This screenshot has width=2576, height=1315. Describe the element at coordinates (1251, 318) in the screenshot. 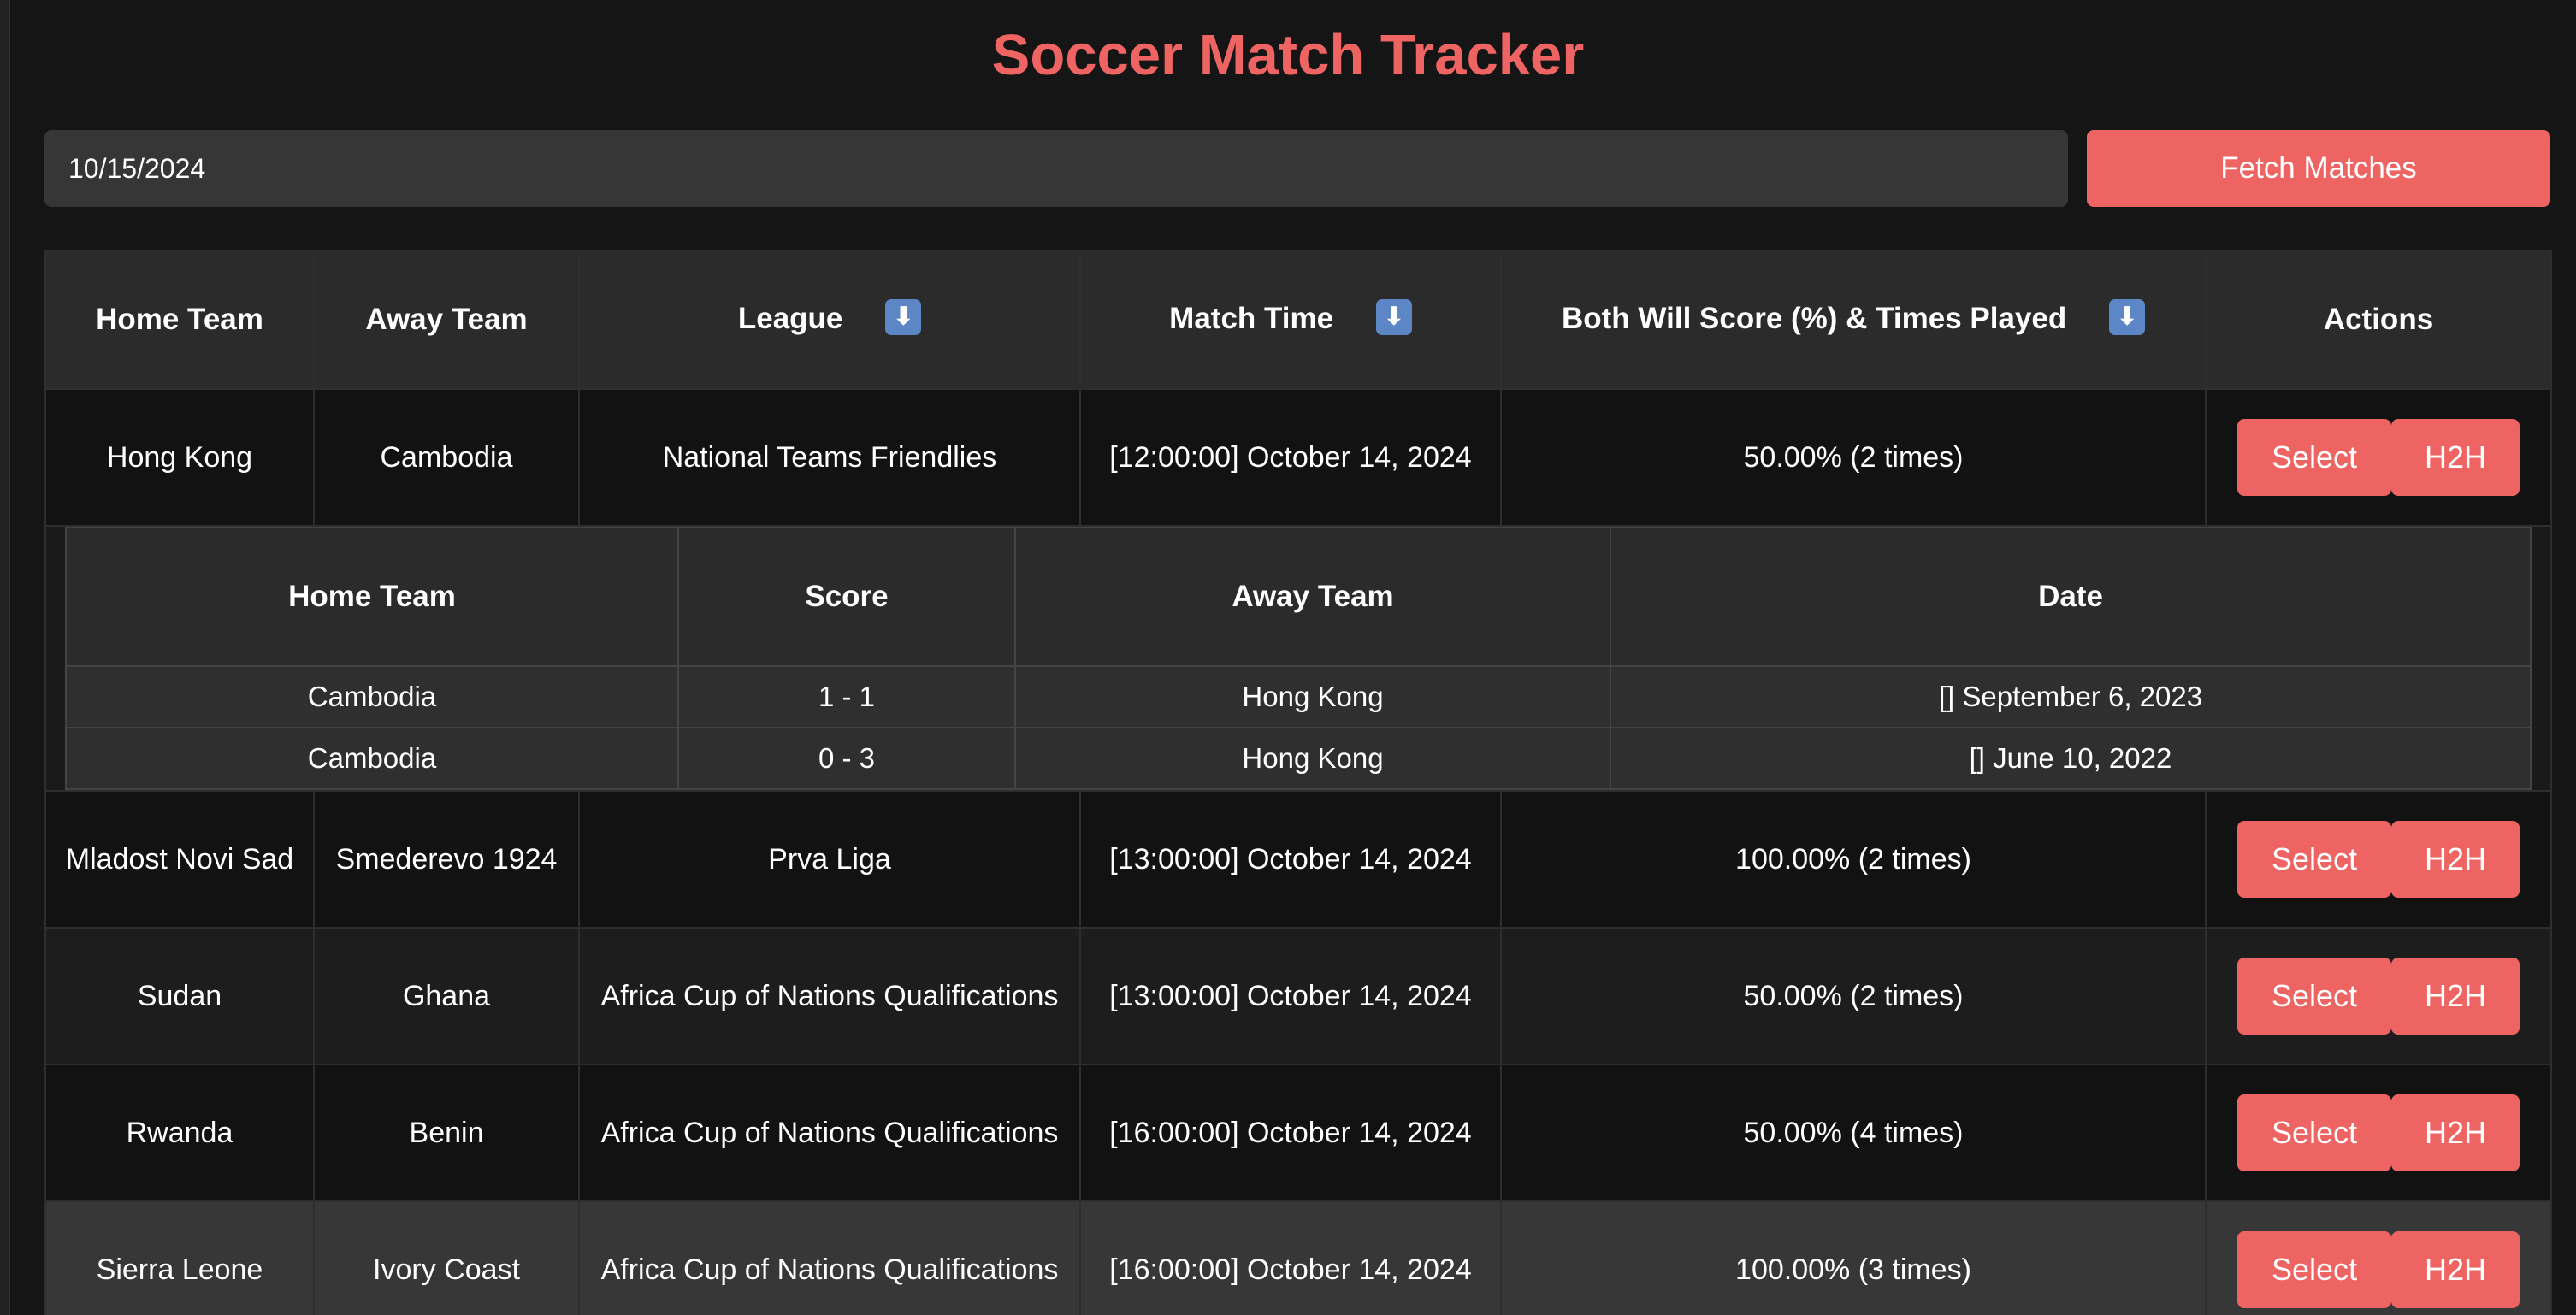

I see `col-match-time-label: Match Time` at that location.